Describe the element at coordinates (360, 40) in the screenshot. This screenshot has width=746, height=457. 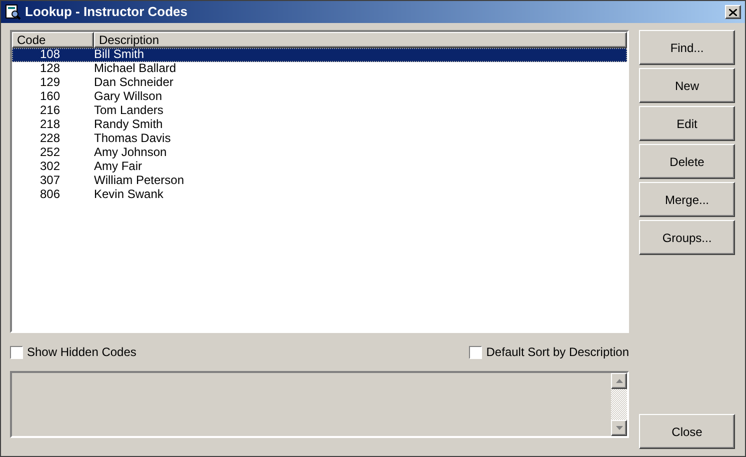
I see `column-header: Description` at that location.